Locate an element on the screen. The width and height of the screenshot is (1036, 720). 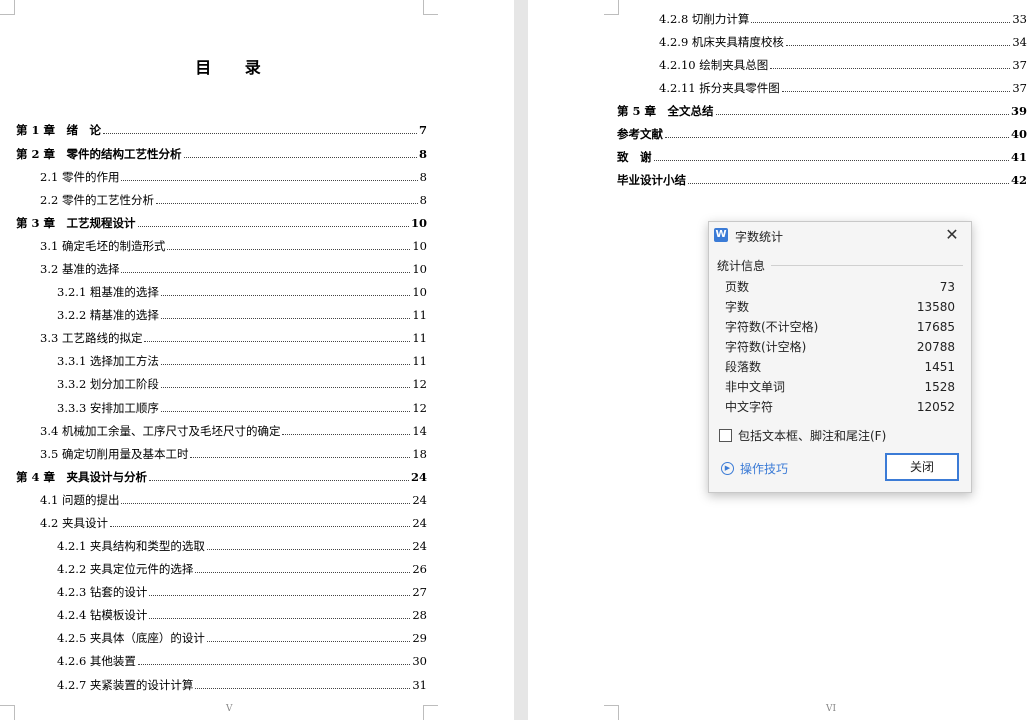
close-icon: ✕ is located at coordinates (952, 235).